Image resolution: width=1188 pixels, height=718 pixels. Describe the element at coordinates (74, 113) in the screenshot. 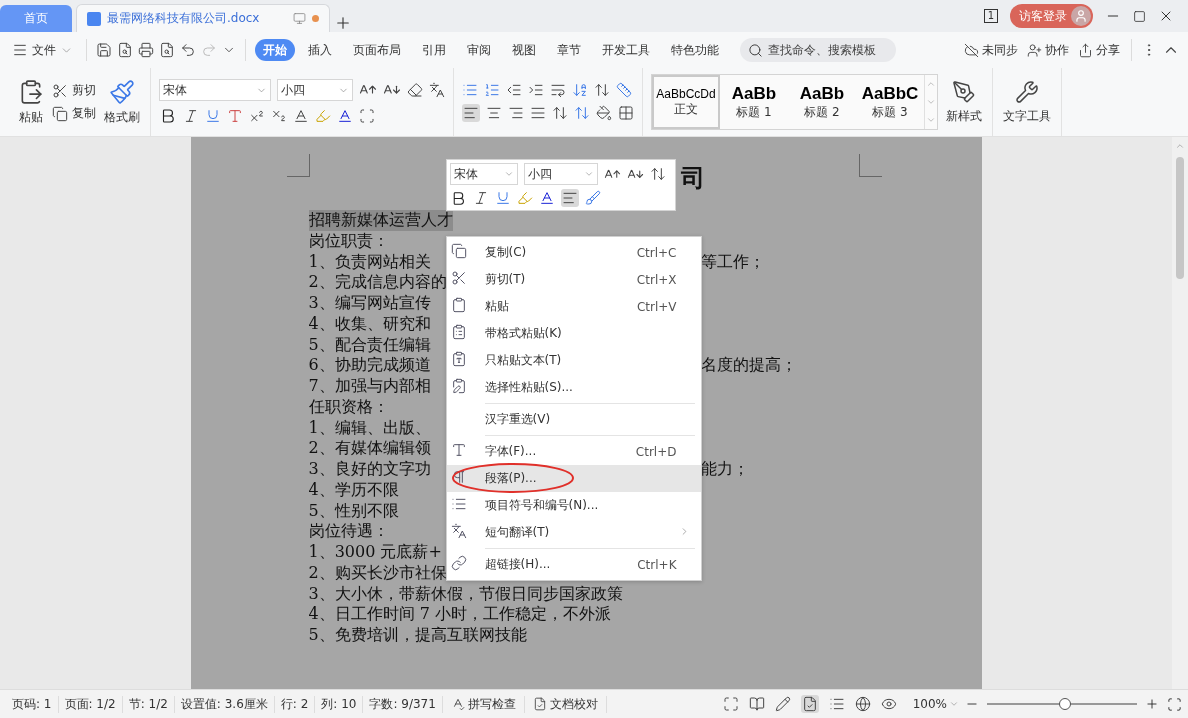

I see `copy-button: 复制` at that location.